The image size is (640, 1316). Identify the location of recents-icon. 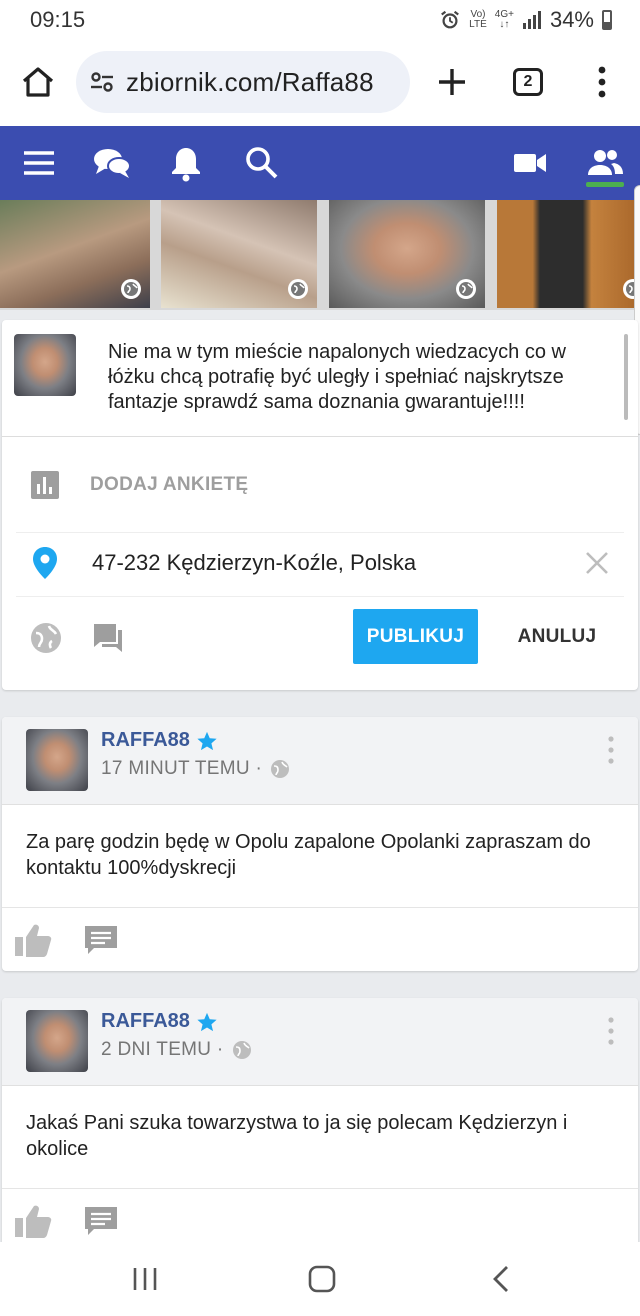
(145, 1279).